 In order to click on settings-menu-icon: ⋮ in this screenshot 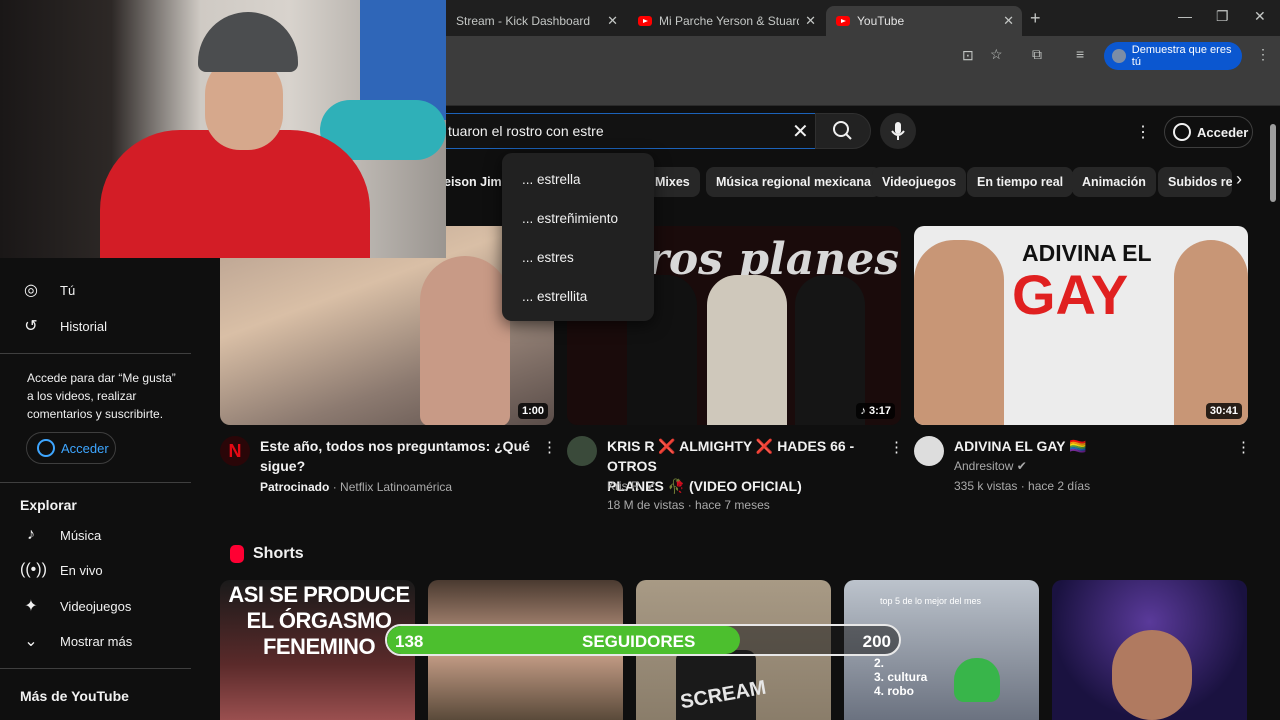, I will do `click(1143, 132)`.